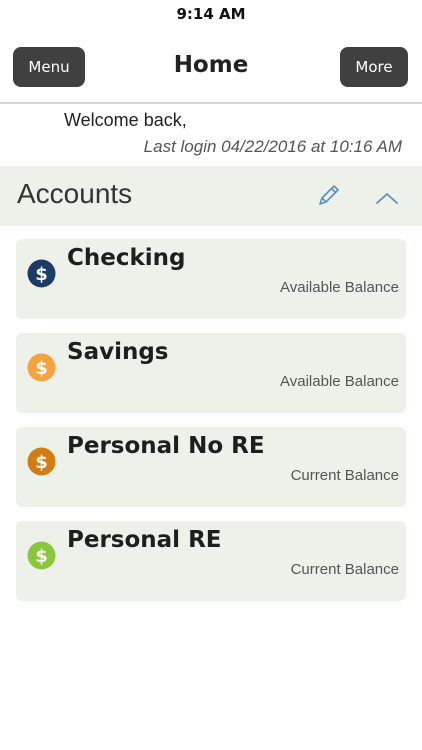 This screenshot has height=750, width=422. What do you see at coordinates (126, 258) in the screenshot?
I see `account-name: Checking` at bounding box center [126, 258].